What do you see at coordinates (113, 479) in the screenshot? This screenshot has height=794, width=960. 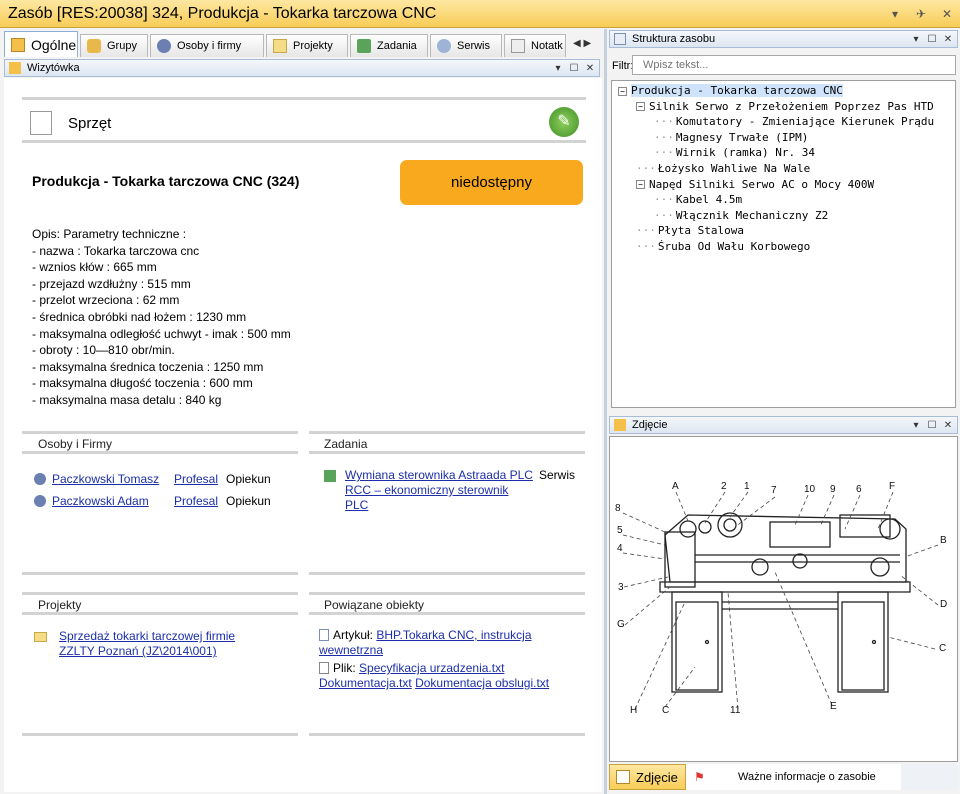 I see `person-link: Paczkowski Tomasz` at bounding box center [113, 479].